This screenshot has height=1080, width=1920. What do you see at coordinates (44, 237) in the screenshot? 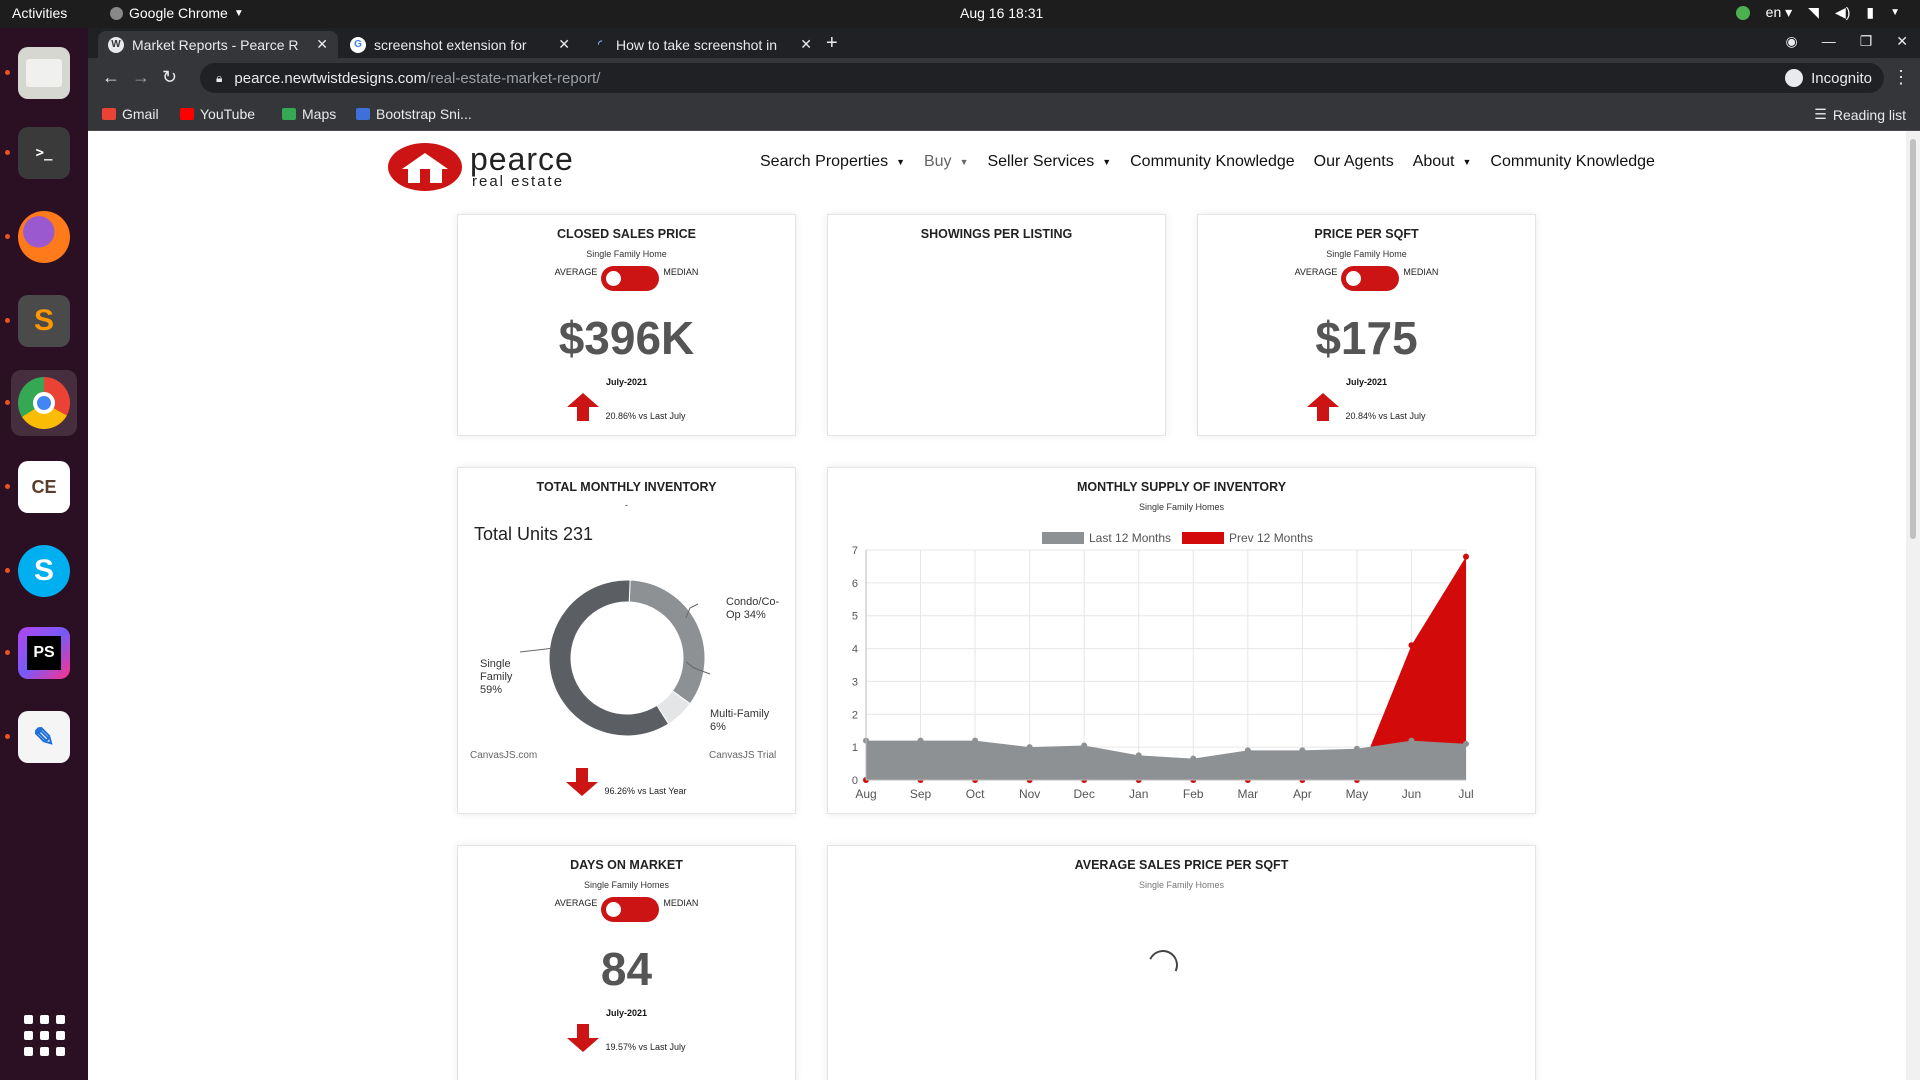
I see `firefox-icon` at bounding box center [44, 237].